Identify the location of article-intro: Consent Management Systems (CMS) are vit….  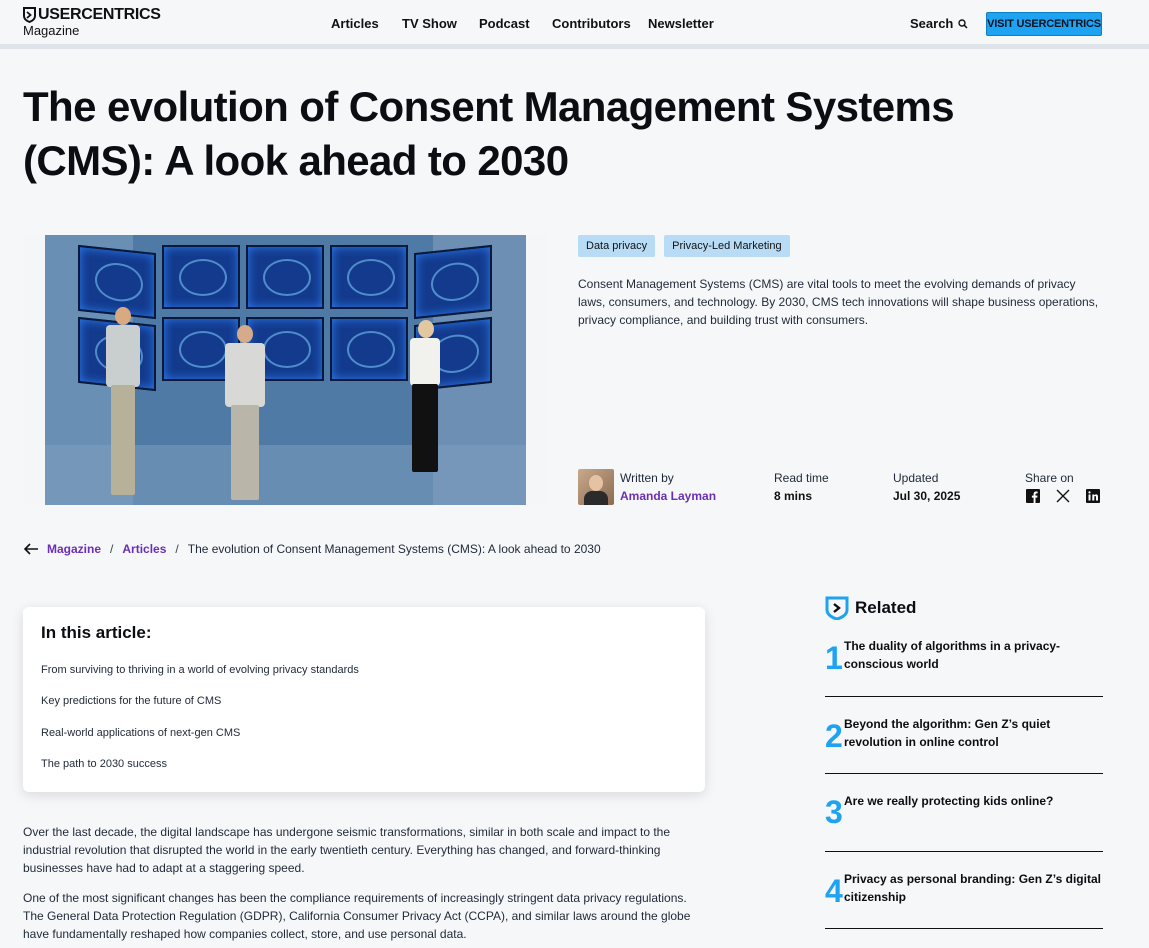
(838, 302).